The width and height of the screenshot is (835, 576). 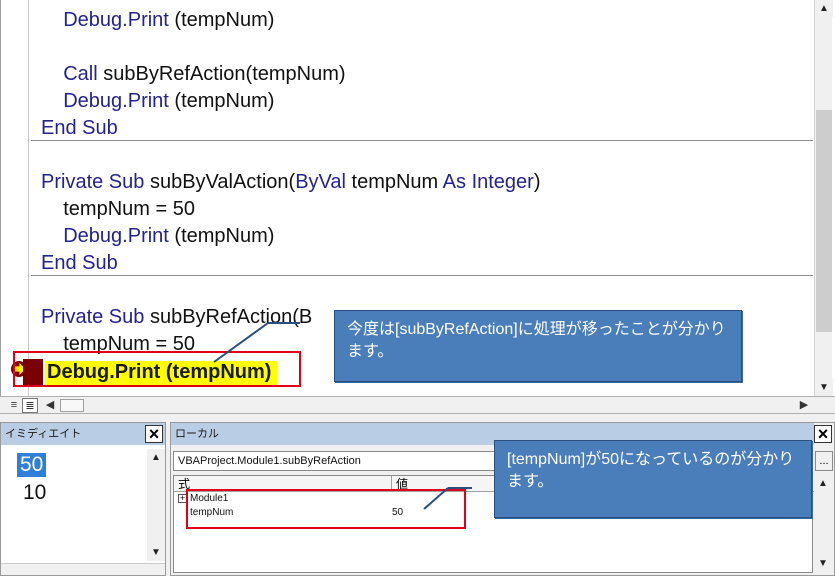 I want to click on code-text: subByRefAction(tempNum), so click(x=221, y=74).